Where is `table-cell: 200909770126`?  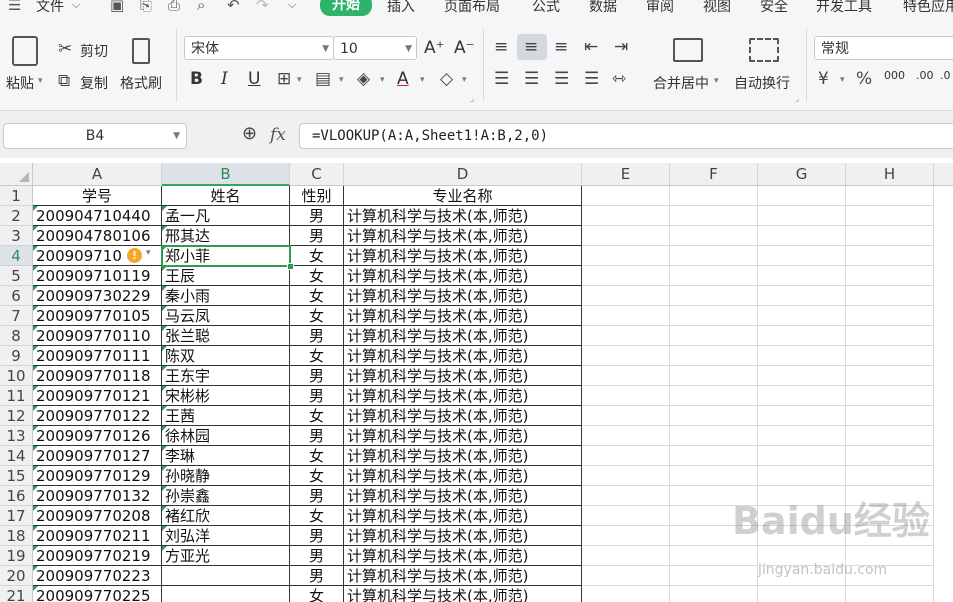 table-cell: 200909770126 is located at coordinates (97, 436).